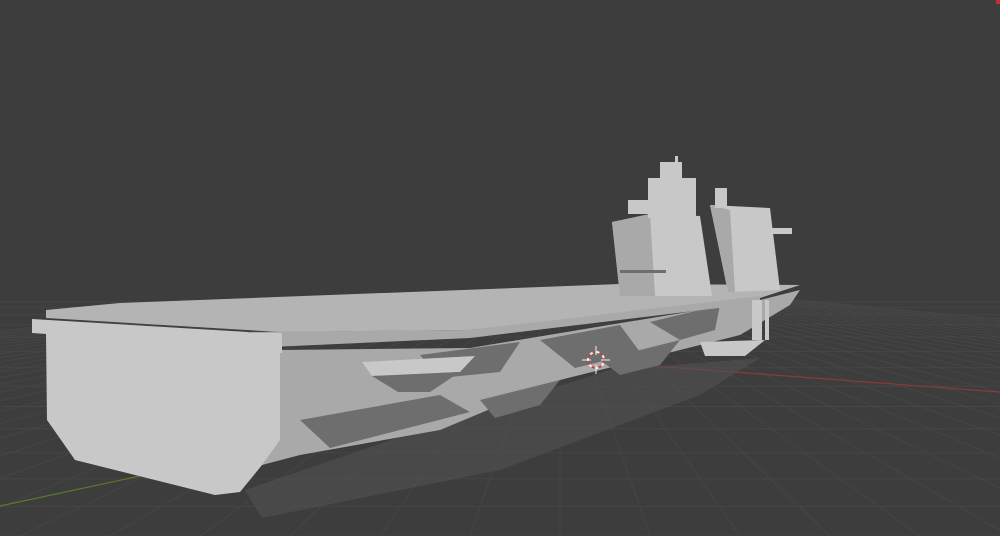 This screenshot has height=536, width=1000. I want to click on island-aft-antenna, so click(676, 161).